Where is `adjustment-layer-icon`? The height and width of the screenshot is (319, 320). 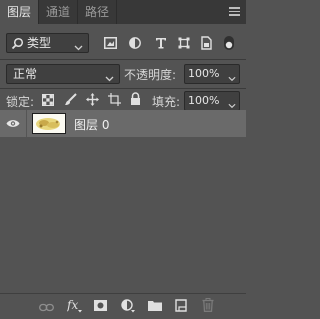 adjustment-layer-icon is located at coordinates (128, 307).